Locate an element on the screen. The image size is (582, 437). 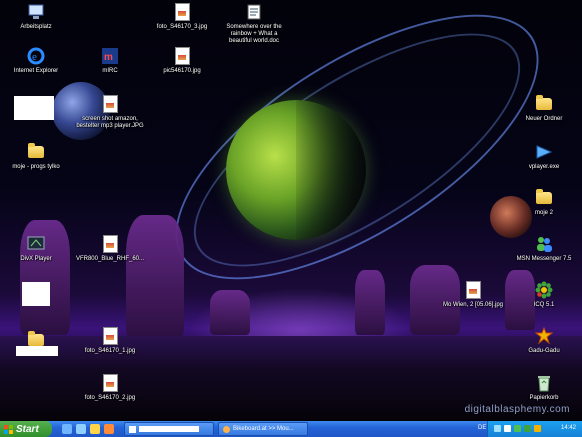
icon-label: DivX Player is located at coordinates (36, 259).